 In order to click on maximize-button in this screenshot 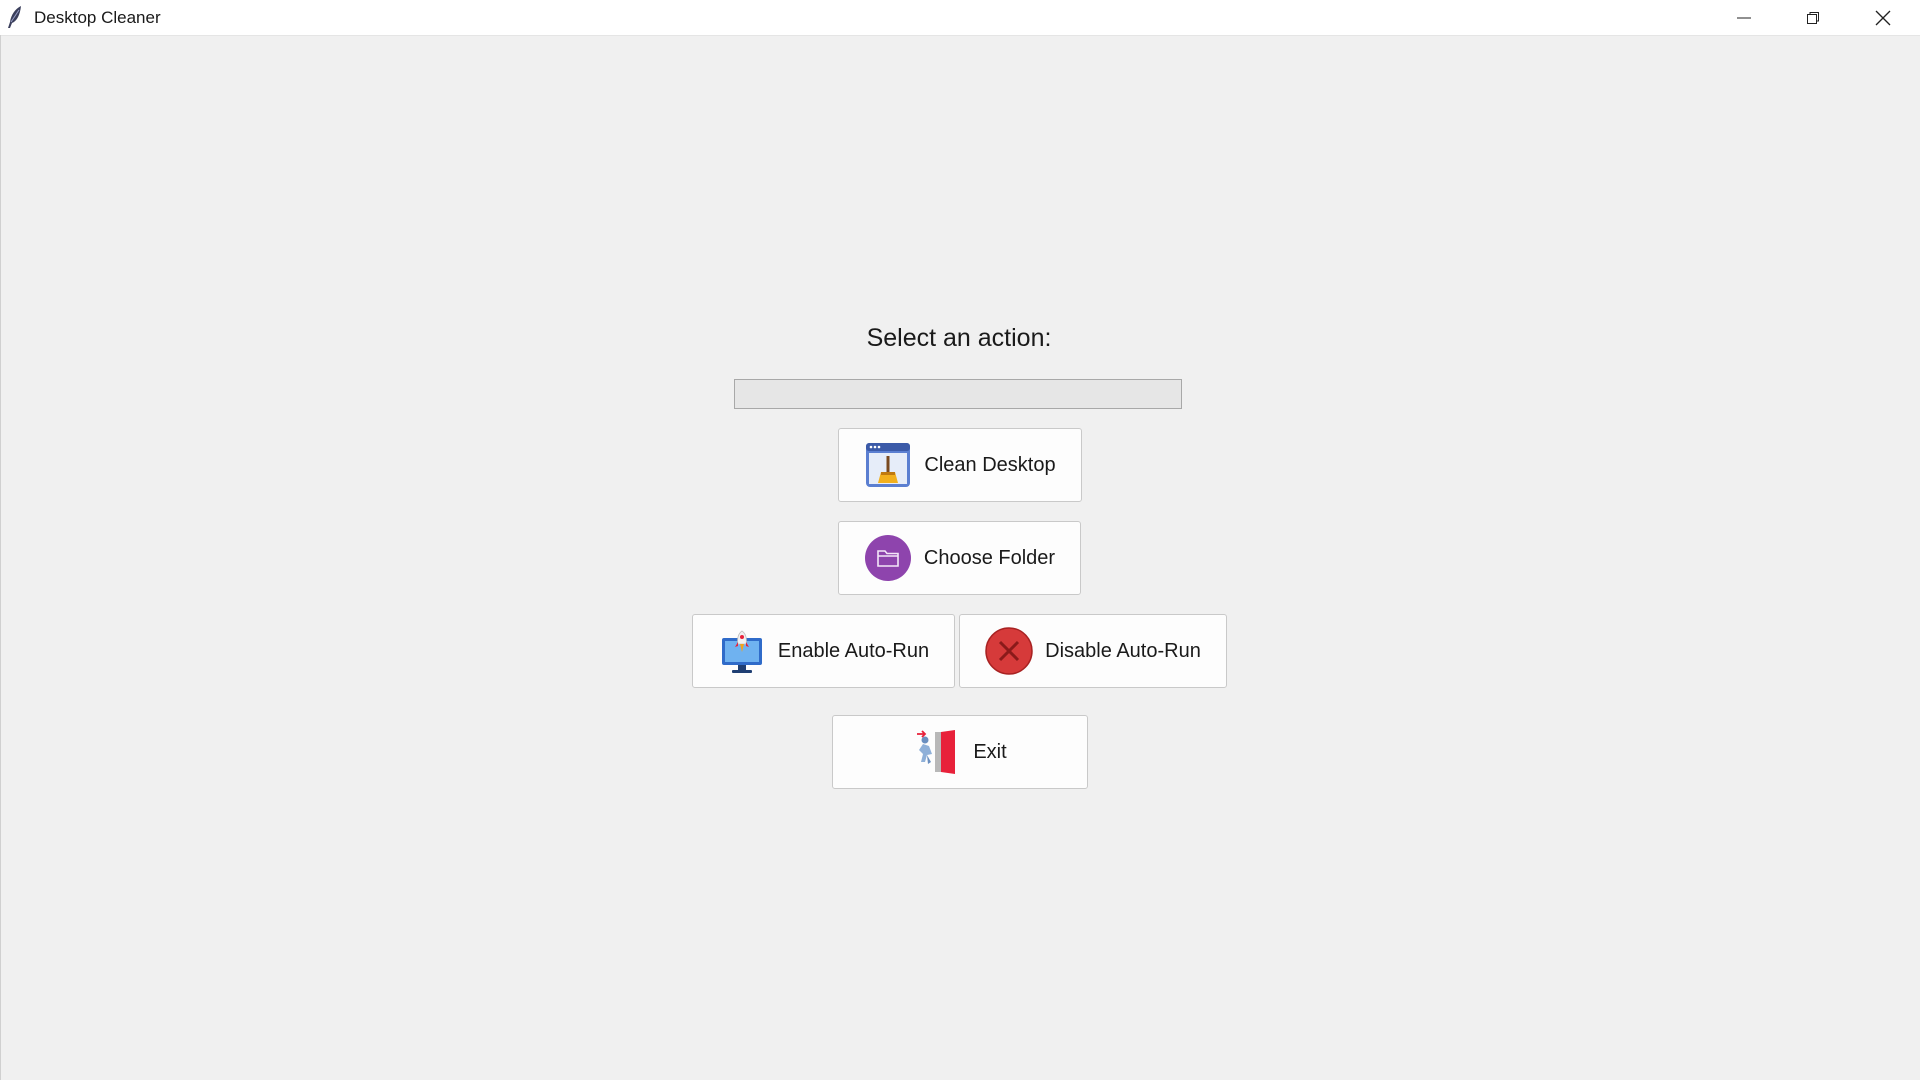, I will do `click(1813, 17)`.